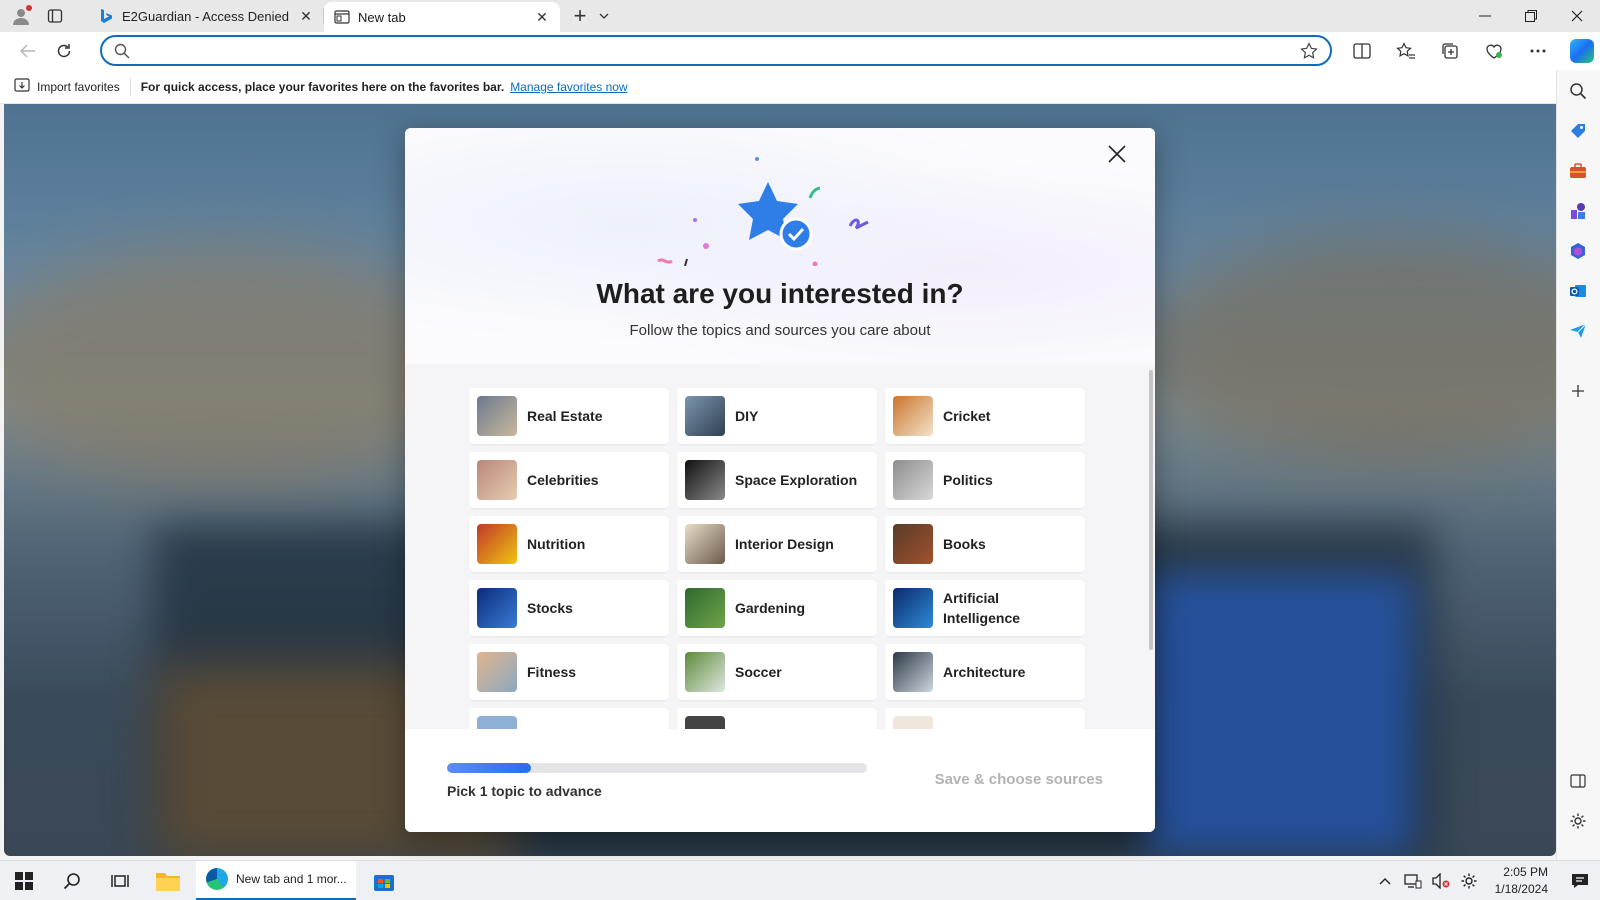 Image resolution: width=1600 pixels, height=900 pixels. Describe the element at coordinates (442, 17) in the screenshot. I see `tab-new-tab: New tab ✕` at that location.